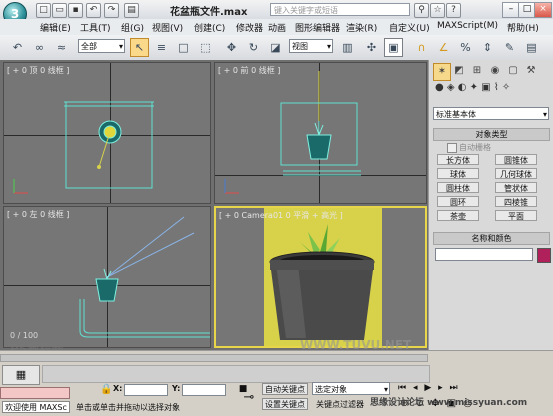  What do you see at coordinates (167, 27) in the screenshot?
I see `menu-views: 视图(V)` at bounding box center [167, 27].